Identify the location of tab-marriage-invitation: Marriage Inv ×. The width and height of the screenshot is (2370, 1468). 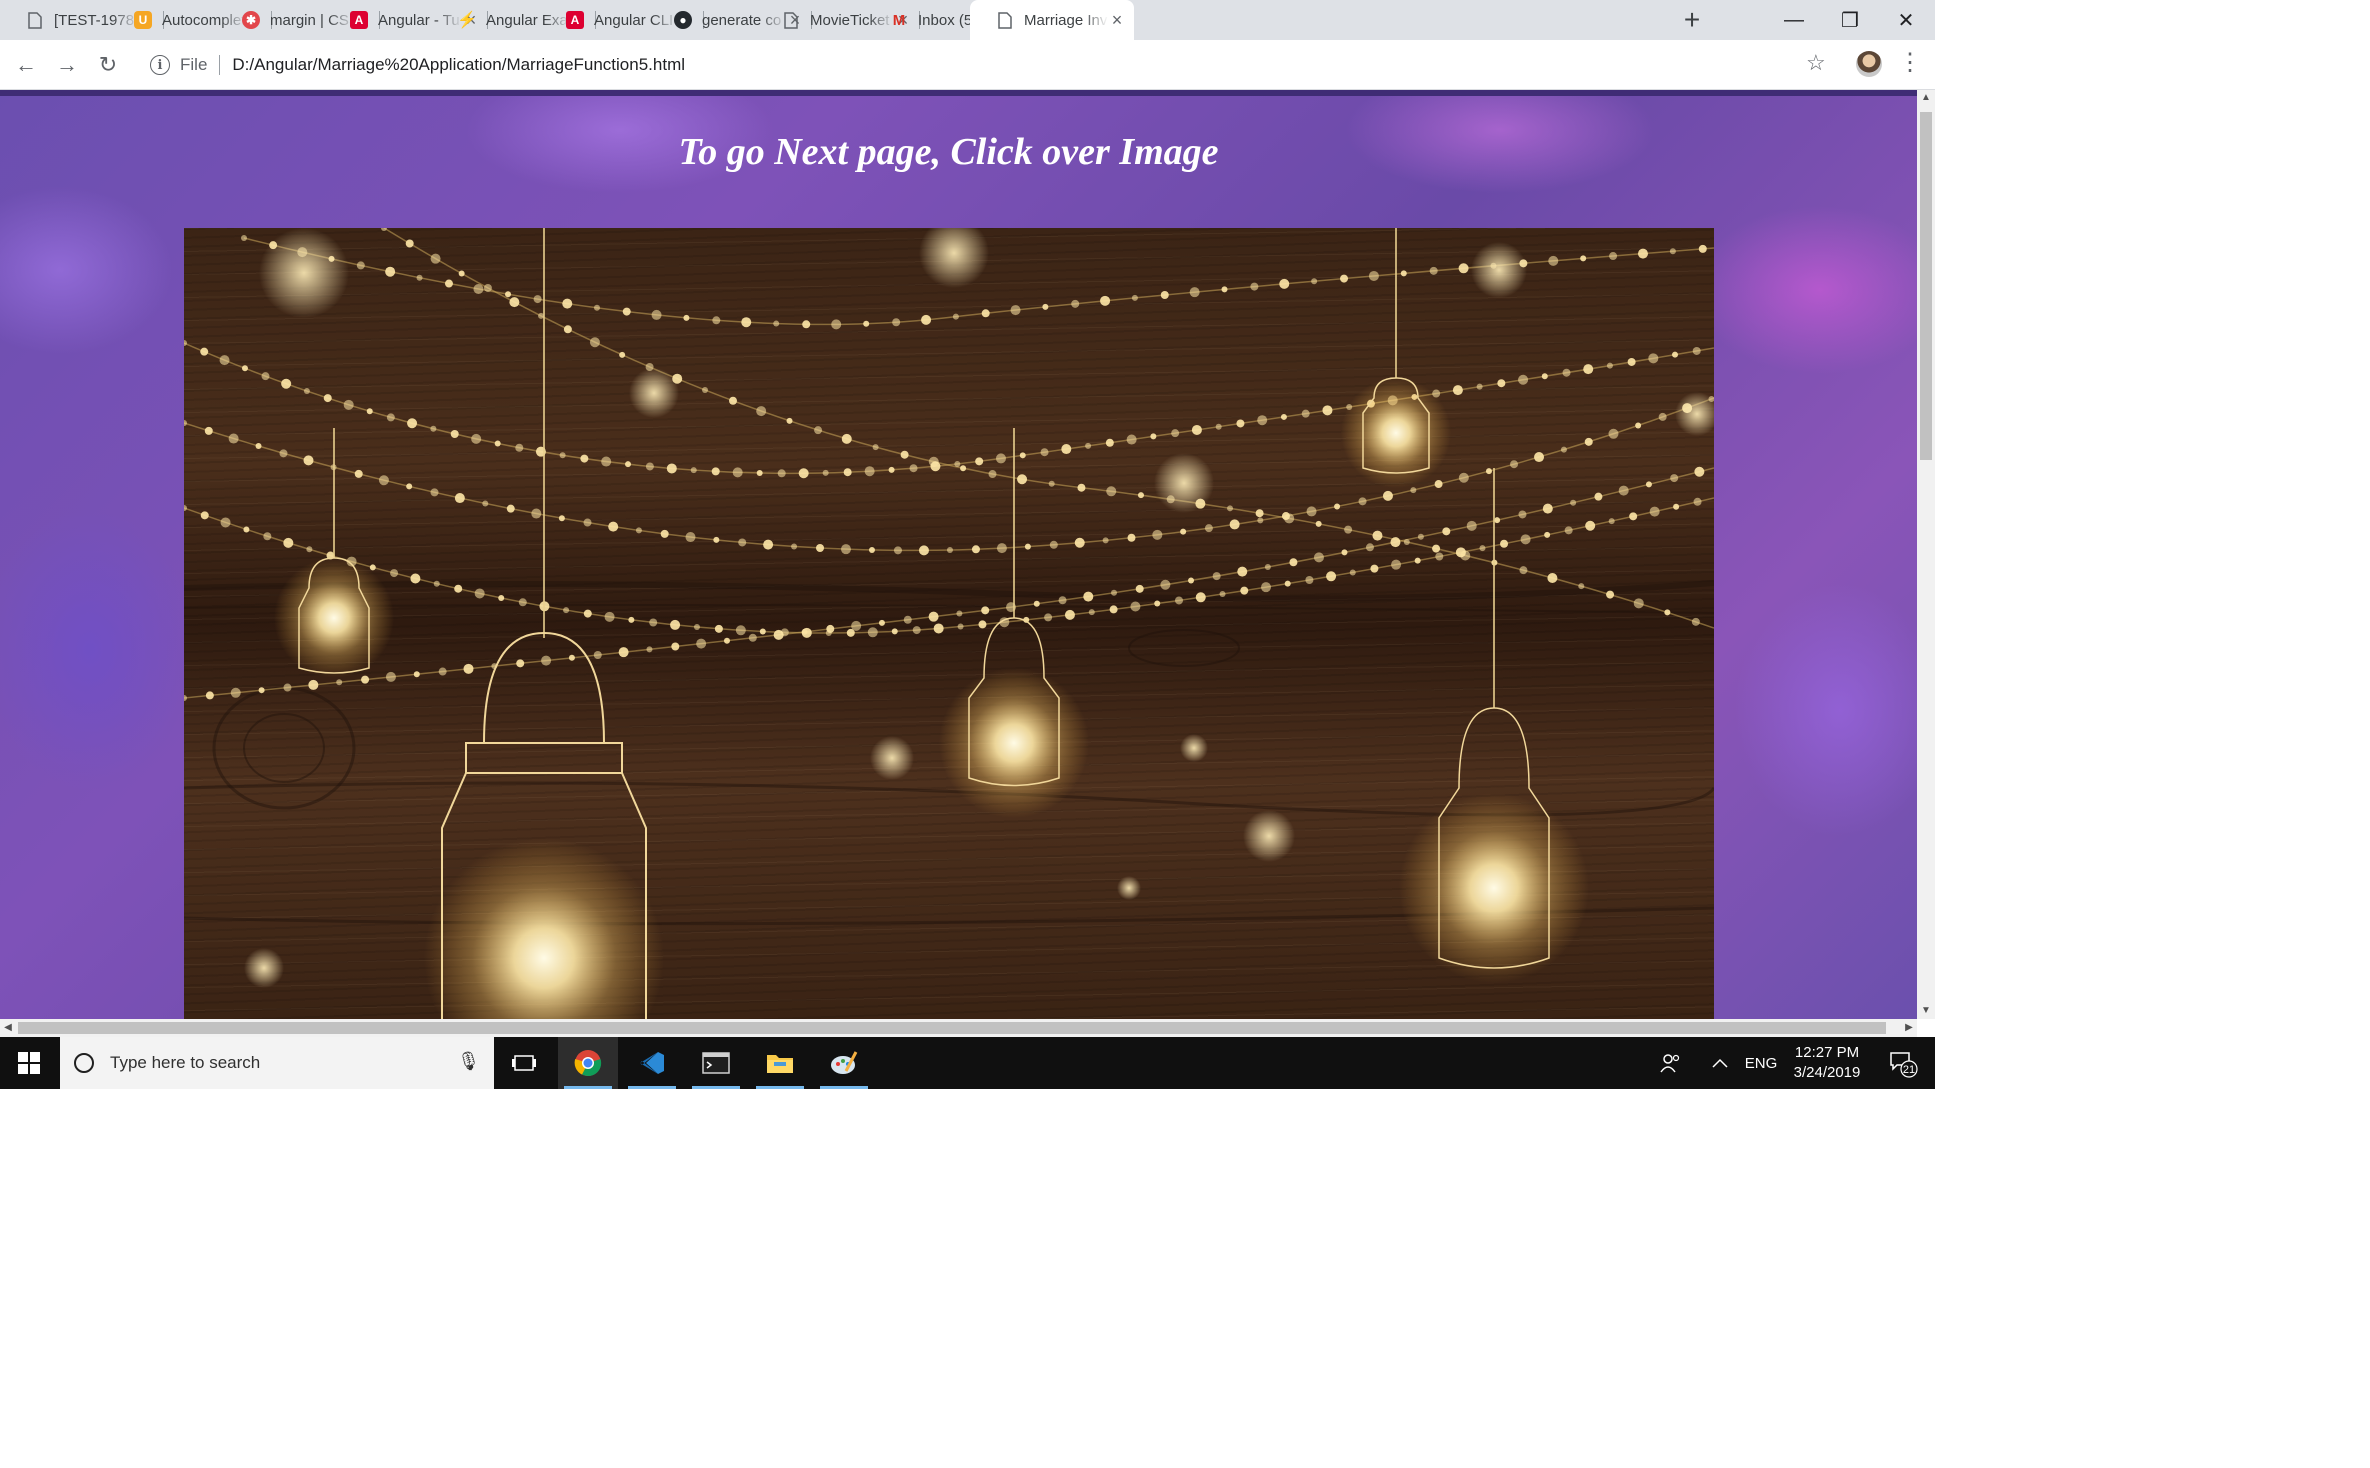
(1052, 20).